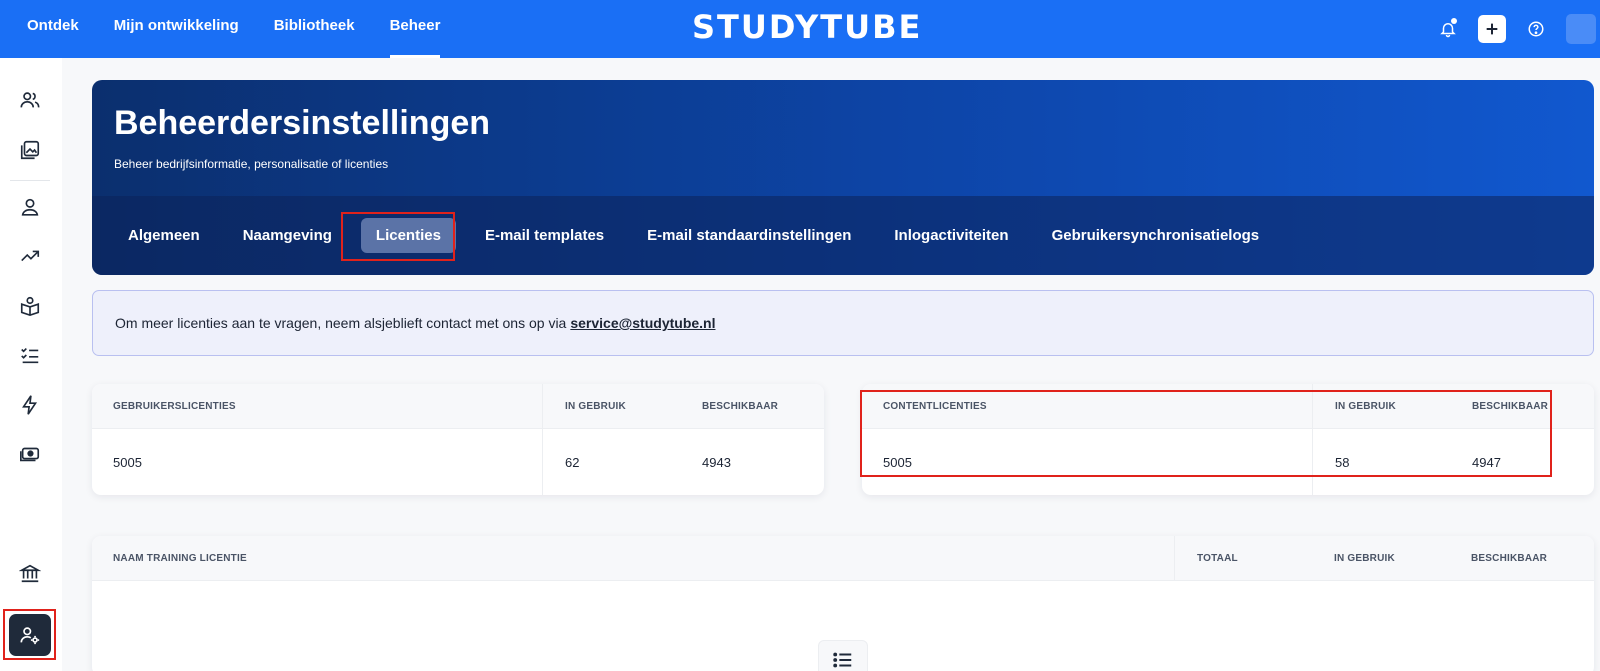 This screenshot has width=1600, height=671. Describe the element at coordinates (30, 180) in the screenshot. I see `sidebar-divider` at that location.